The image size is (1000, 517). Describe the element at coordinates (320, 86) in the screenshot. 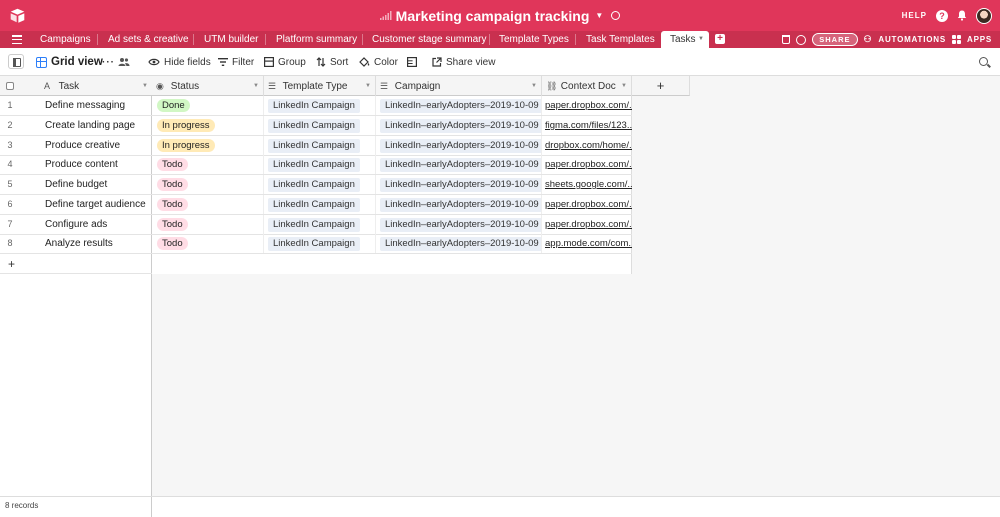

I see `column-header-template-type: ☰ Template Type ▼` at that location.